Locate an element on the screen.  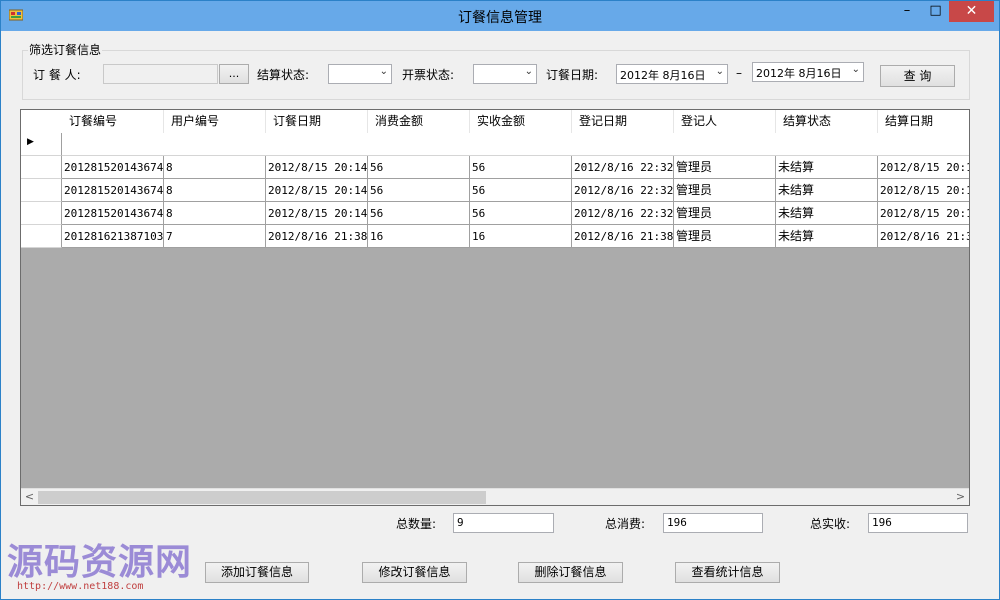
window-title: 订餐信息管理 is located at coordinates (500, 18).